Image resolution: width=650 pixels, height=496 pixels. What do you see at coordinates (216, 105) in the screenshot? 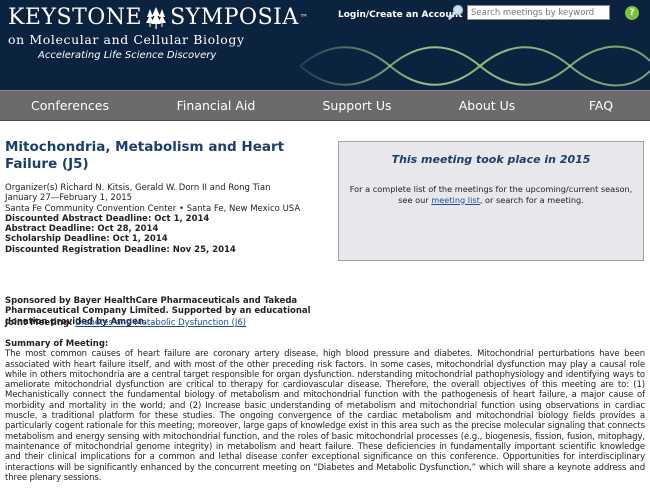
I see `nav-financial-aid: Financial Aid` at bounding box center [216, 105].